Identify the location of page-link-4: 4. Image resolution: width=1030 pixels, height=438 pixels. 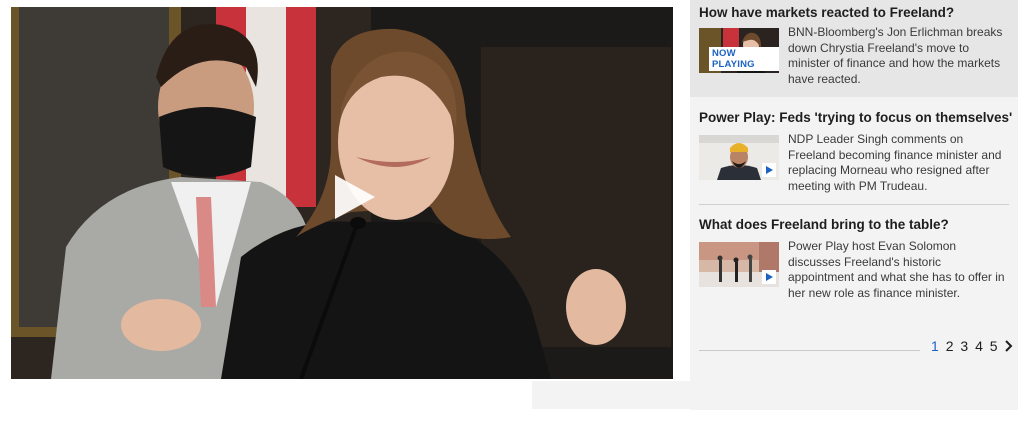
(979, 346).